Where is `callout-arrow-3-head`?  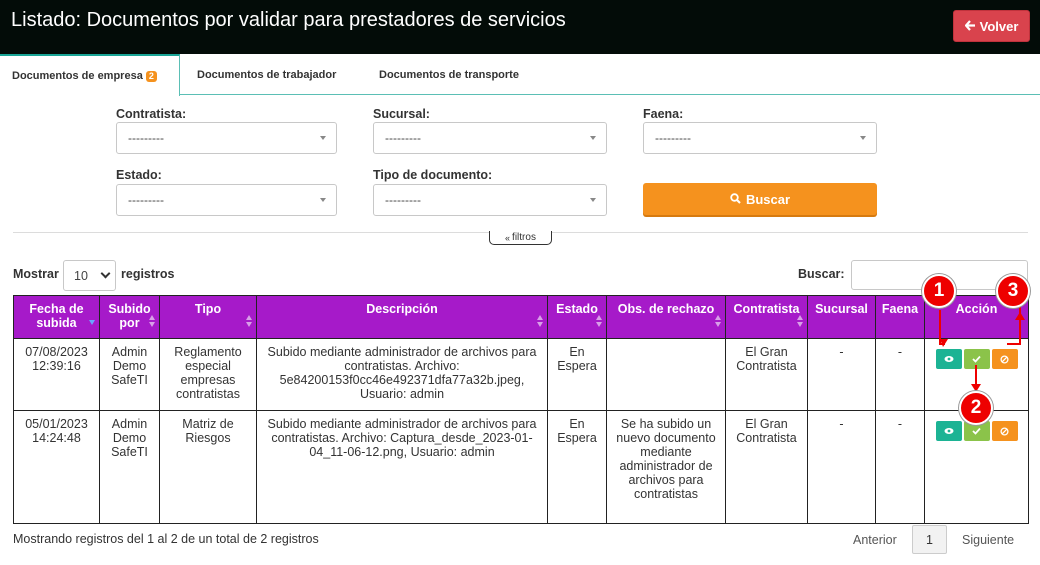 callout-arrow-3-head is located at coordinates (1020, 316).